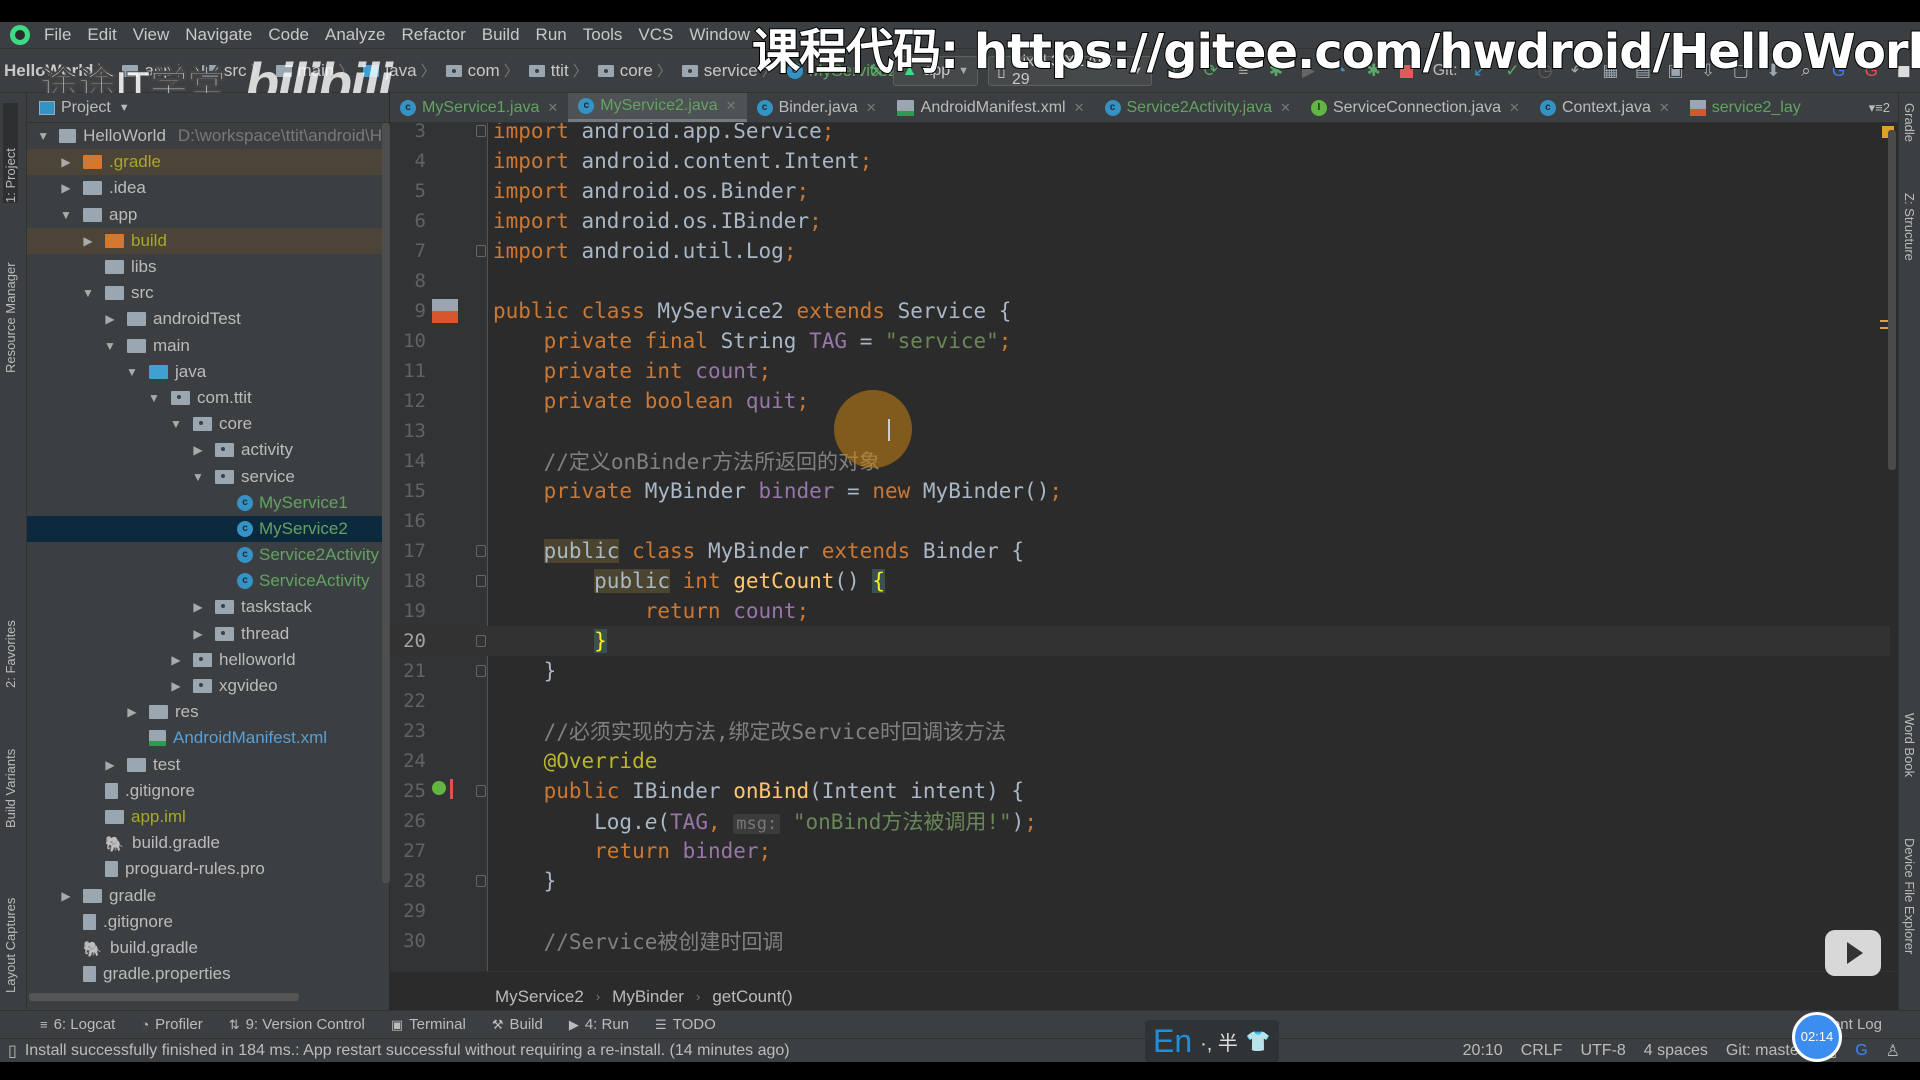 This screenshot has height=1080, width=1920. What do you see at coordinates (439, 788) in the screenshot?
I see `implements-method-icon` at bounding box center [439, 788].